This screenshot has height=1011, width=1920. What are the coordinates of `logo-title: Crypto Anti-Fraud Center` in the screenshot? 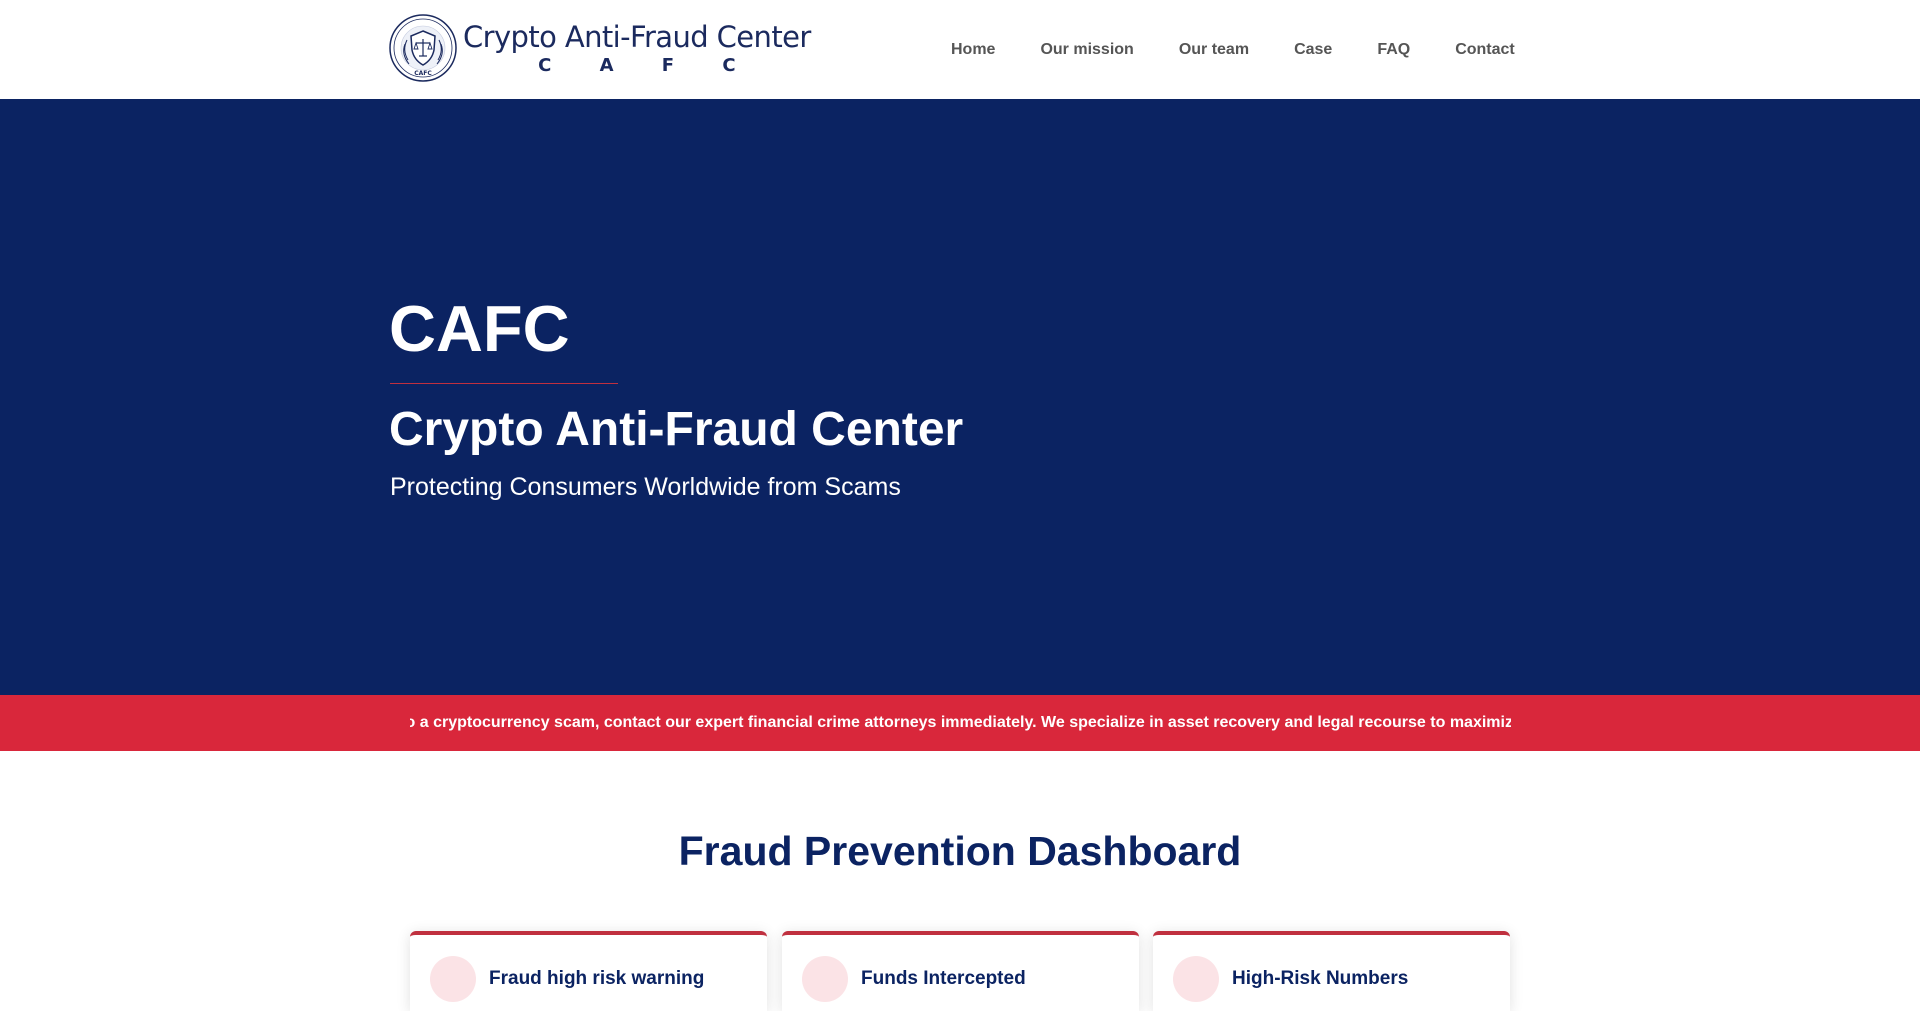 It's located at (637, 37).